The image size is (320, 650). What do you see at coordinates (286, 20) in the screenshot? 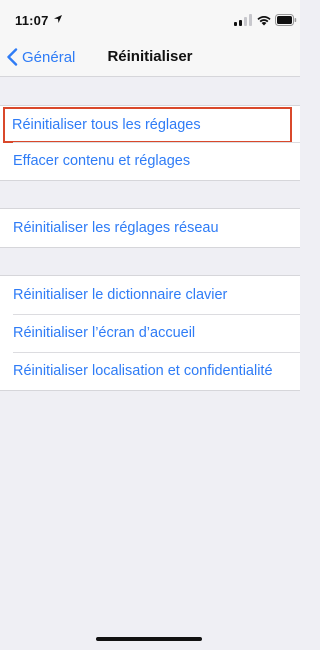
I see `battery-icon` at bounding box center [286, 20].